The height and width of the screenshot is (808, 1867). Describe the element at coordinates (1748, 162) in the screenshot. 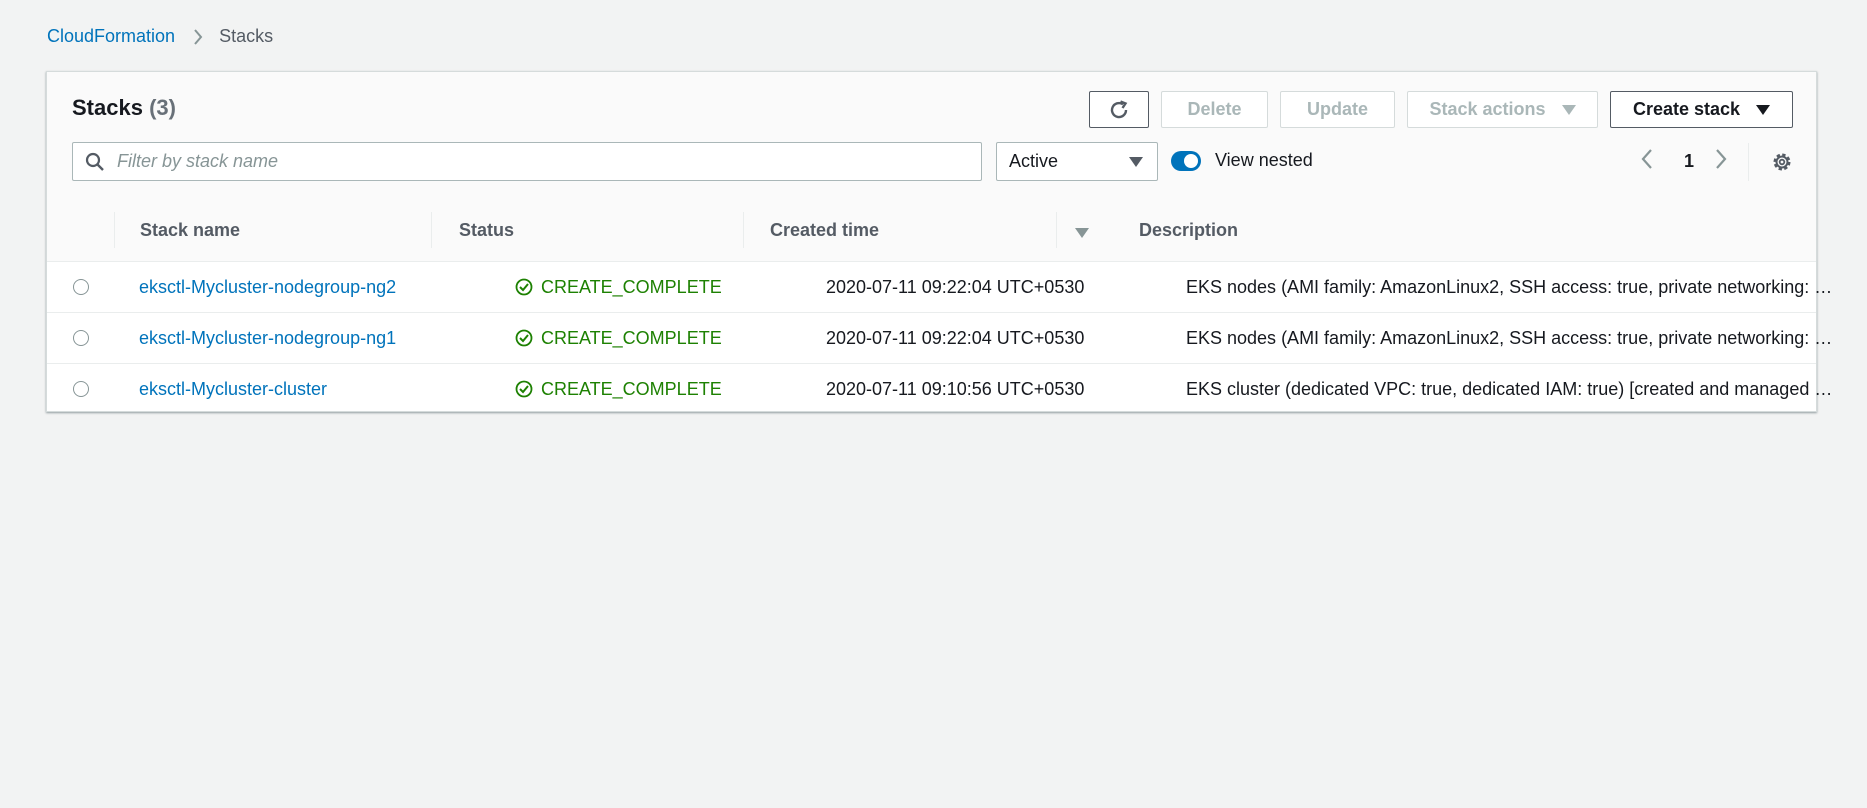

I see `divider` at that location.